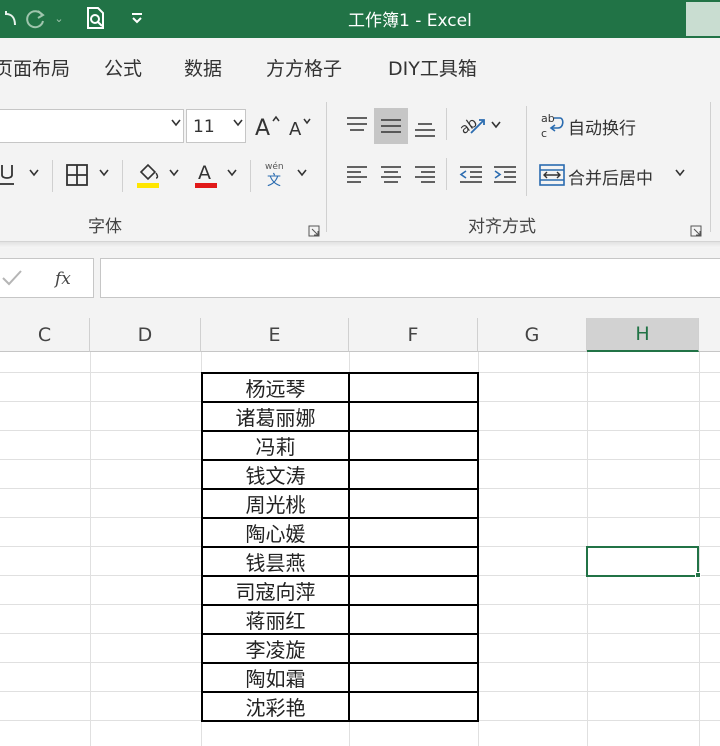 This screenshot has height=746, width=720. What do you see at coordinates (275, 561) in the screenshot?
I see `cell-e8: 钱昙燕` at bounding box center [275, 561].